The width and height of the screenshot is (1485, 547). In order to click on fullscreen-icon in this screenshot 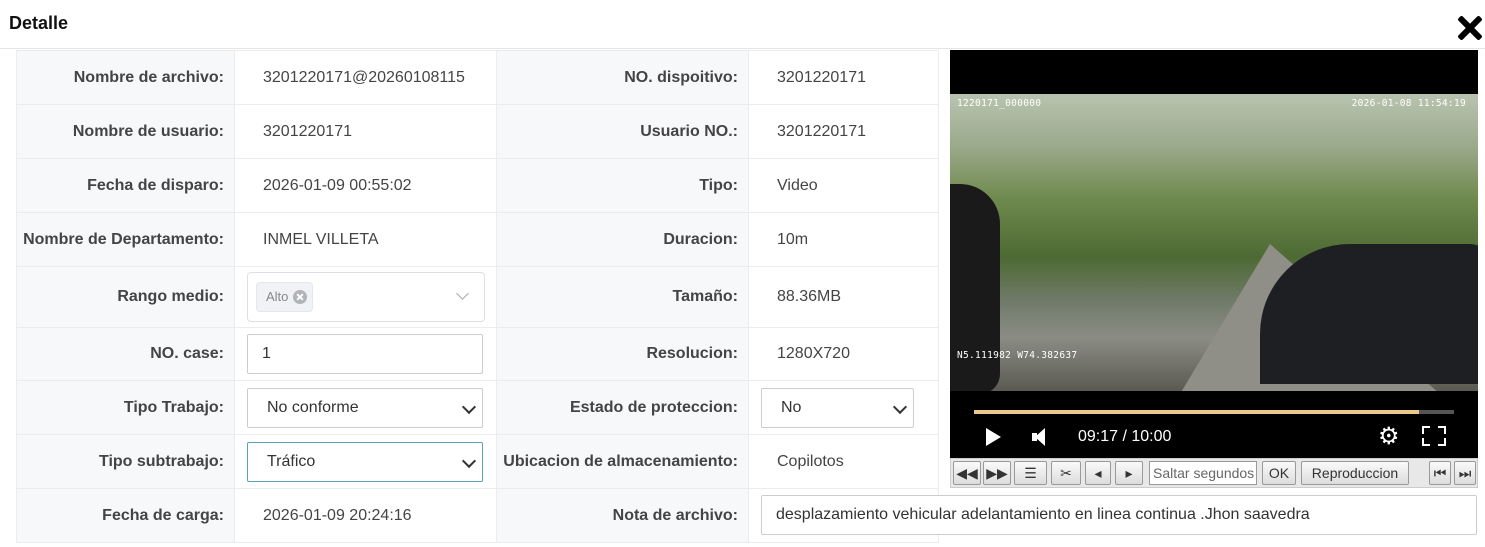, I will do `click(1434, 436)`.